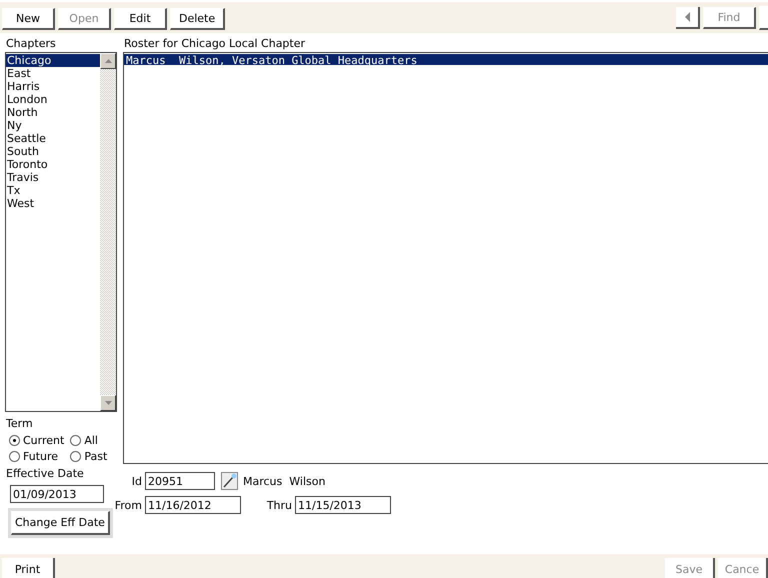  I want to click on effective-date-field: 01/09/2013, so click(57, 494).